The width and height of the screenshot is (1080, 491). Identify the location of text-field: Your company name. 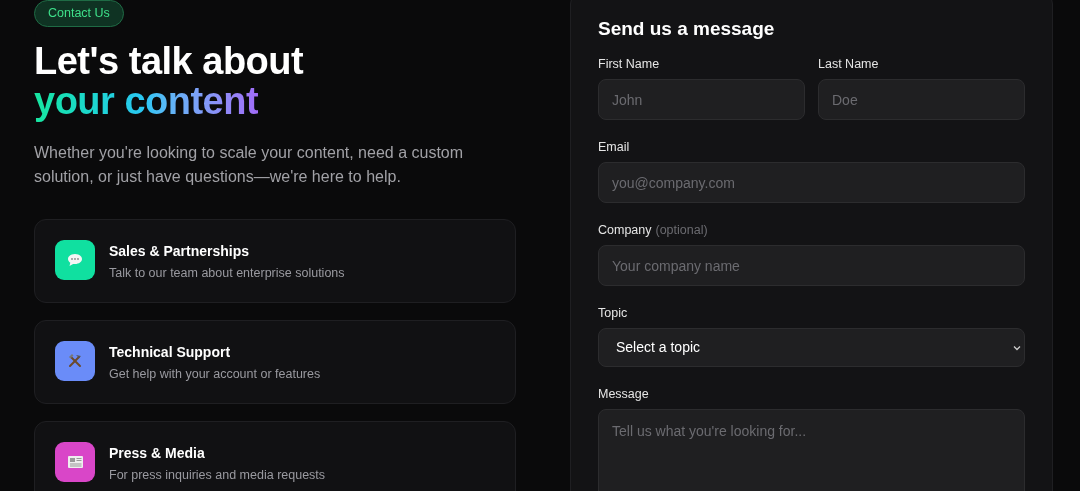
(811, 265).